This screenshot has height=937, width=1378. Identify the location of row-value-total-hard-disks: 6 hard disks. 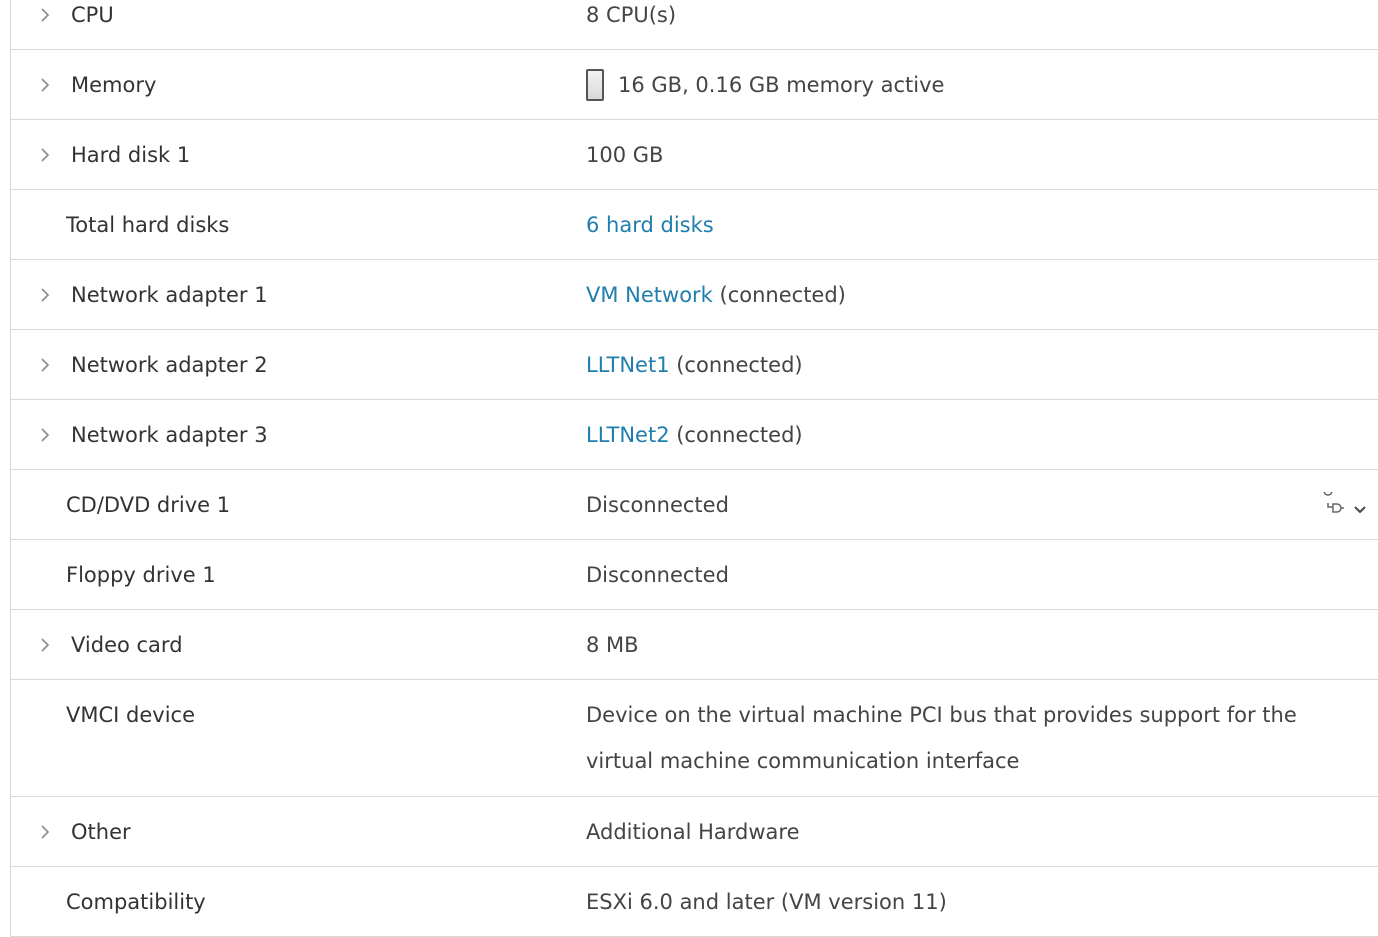
(650, 225).